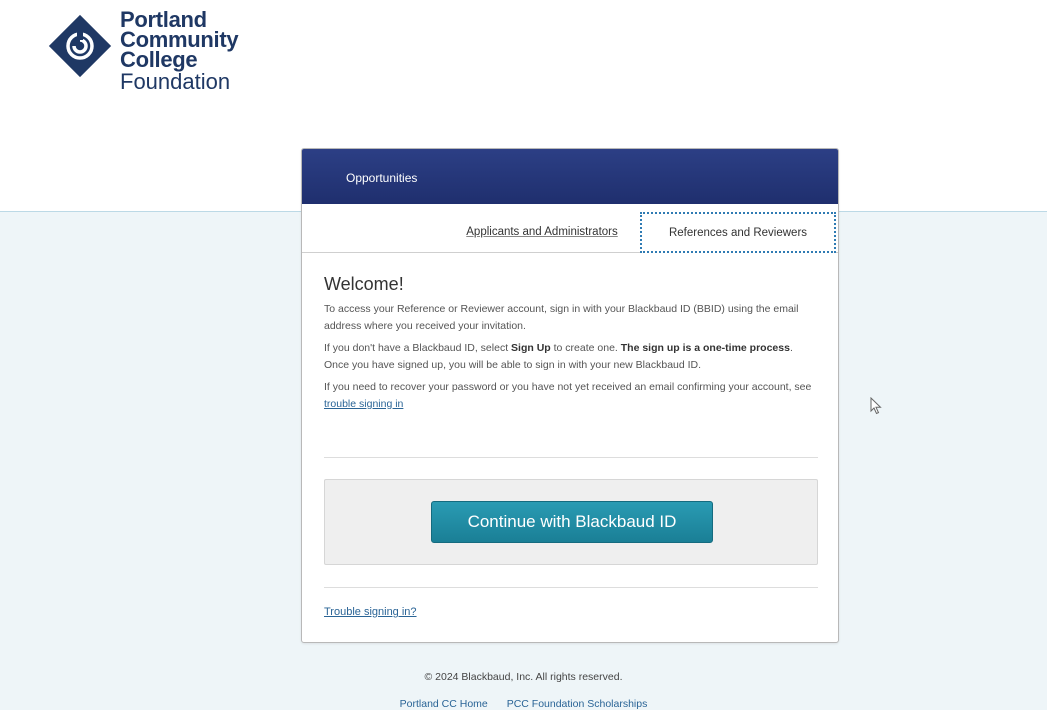  Describe the element at coordinates (159, 59) in the screenshot. I see `logo-line-college: College` at that location.